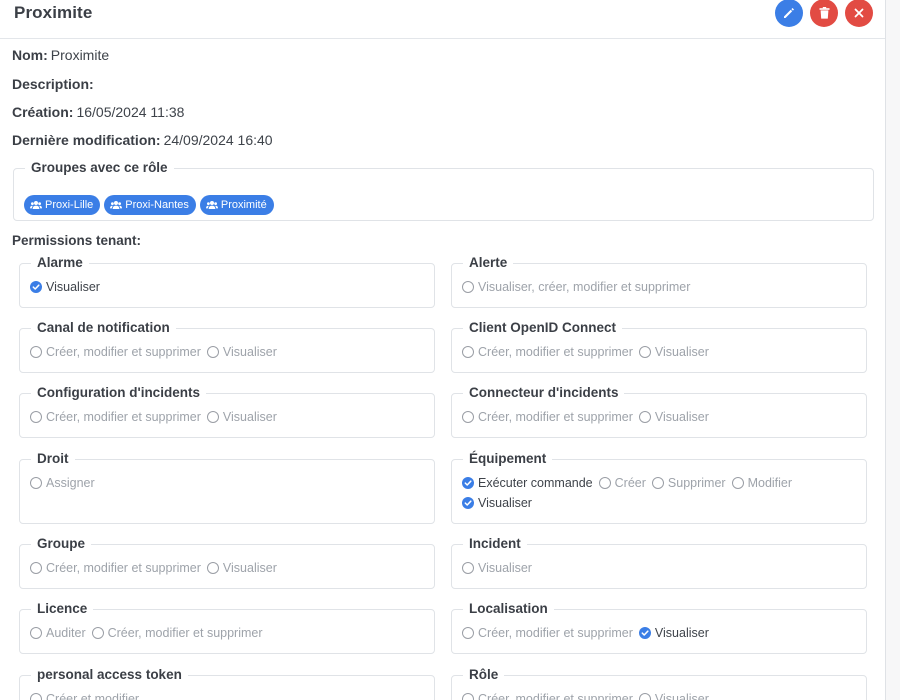 This screenshot has height=700, width=900. I want to click on permission-title: Localisation, so click(508, 608).